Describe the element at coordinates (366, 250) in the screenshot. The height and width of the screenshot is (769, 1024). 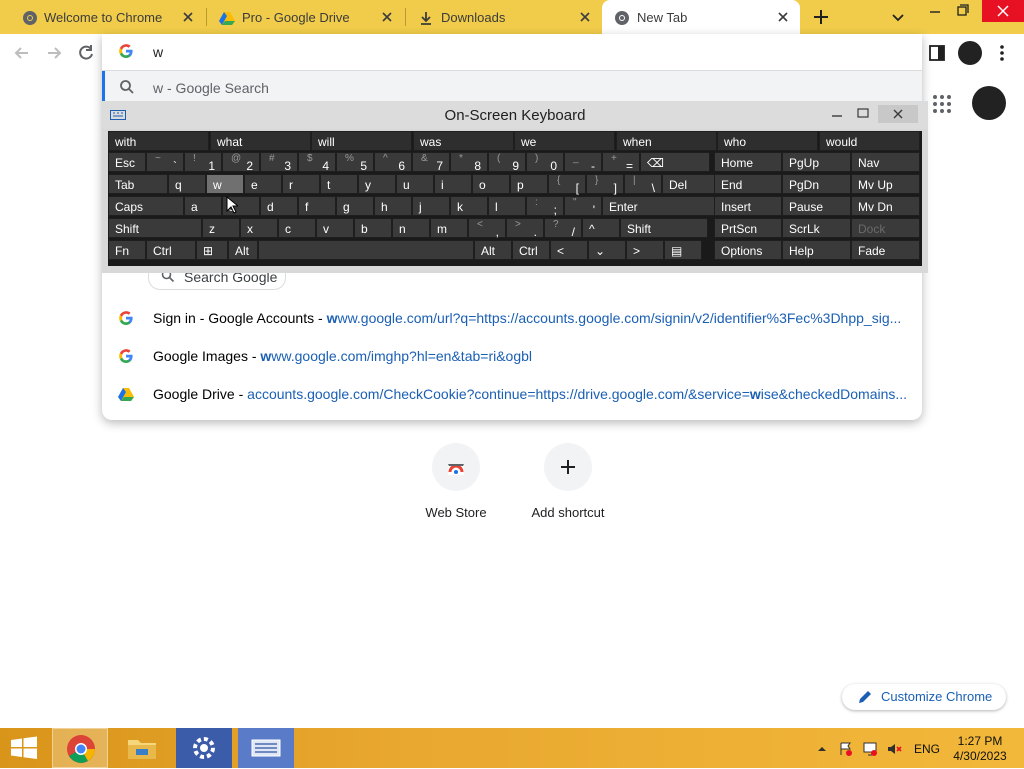
I see `osk-key` at that location.